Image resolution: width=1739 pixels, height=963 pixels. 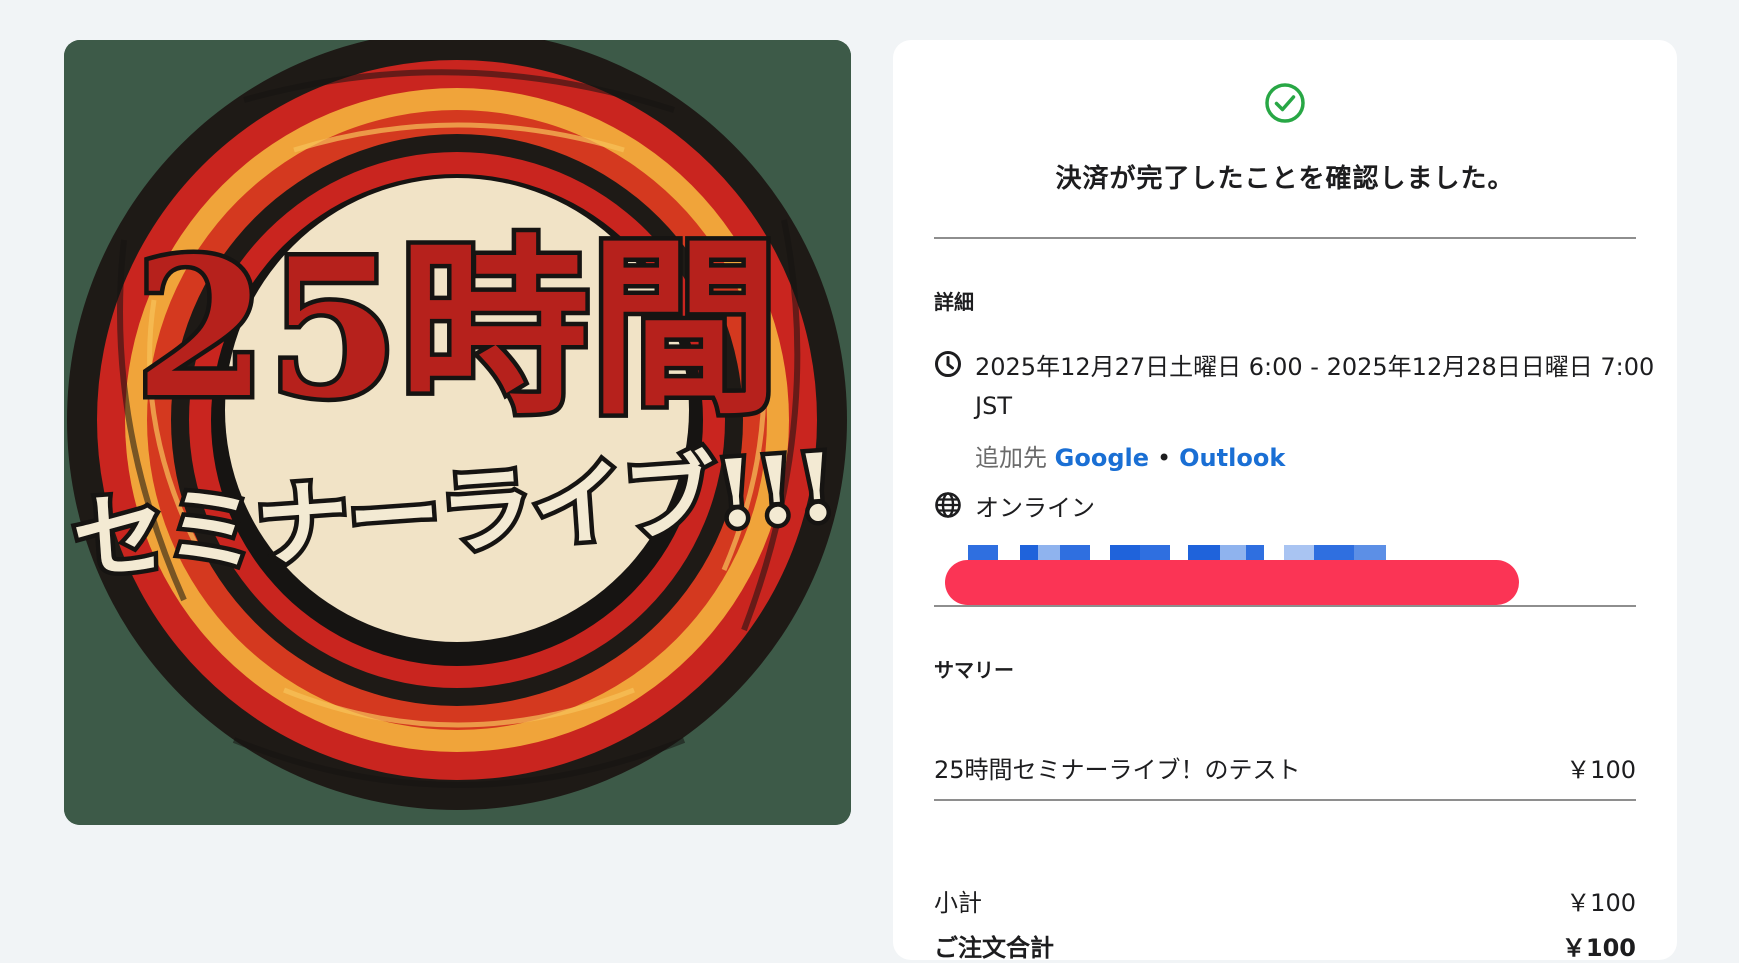 What do you see at coordinates (948, 364) in the screenshot?
I see `clock-icon` at bounding box center [948, 364].